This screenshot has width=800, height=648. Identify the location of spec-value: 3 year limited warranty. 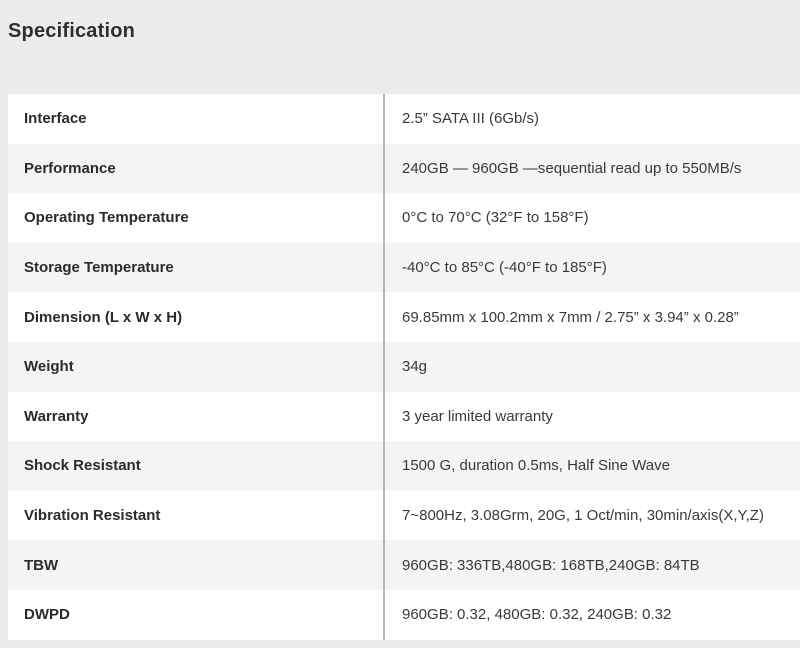
(477, 416).